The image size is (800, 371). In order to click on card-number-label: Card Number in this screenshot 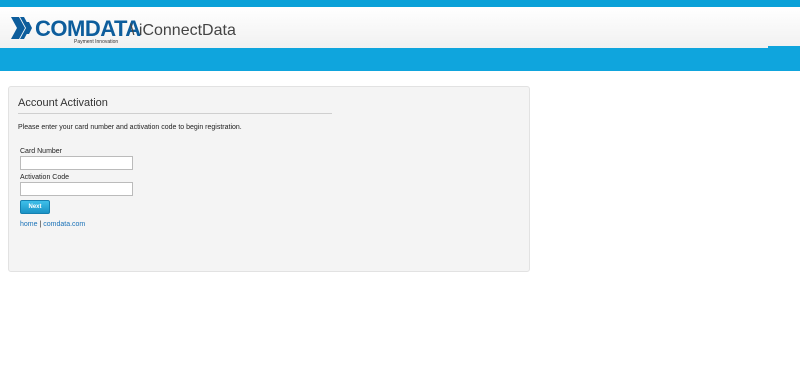, I will do `click(41, 151)`.